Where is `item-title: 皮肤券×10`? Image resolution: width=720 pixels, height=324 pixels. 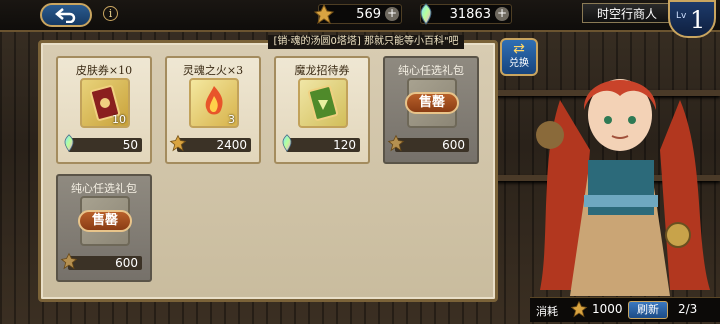 item-title: 皮肤券×10 is located at coordinates (104, 70).